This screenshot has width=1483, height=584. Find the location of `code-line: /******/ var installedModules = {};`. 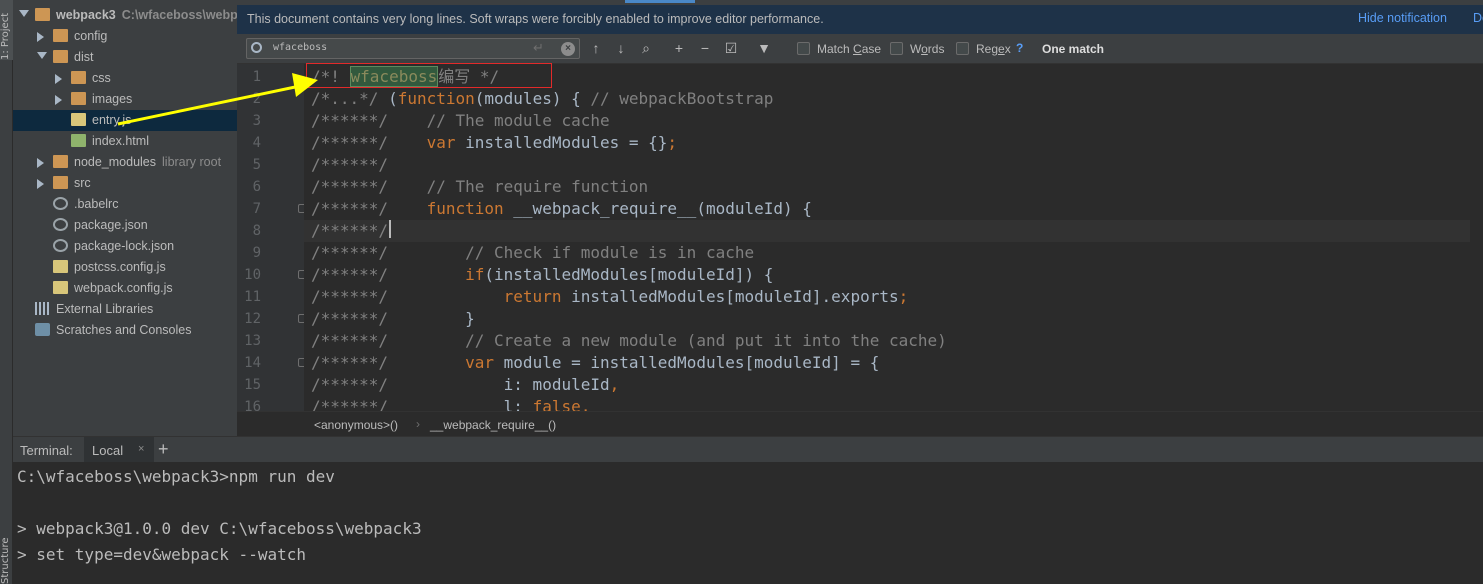

code-line: /******/ var installedModules = {}; is located at coordinates (494, 143).